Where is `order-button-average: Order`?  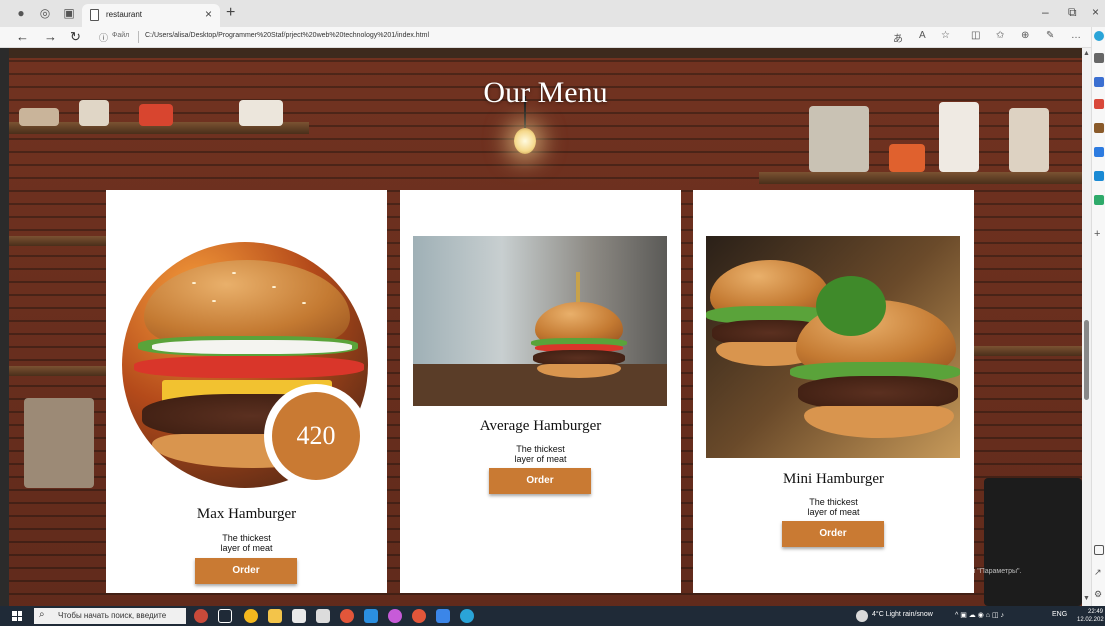 order-button-average: Order is located at coordinates (540, 481).